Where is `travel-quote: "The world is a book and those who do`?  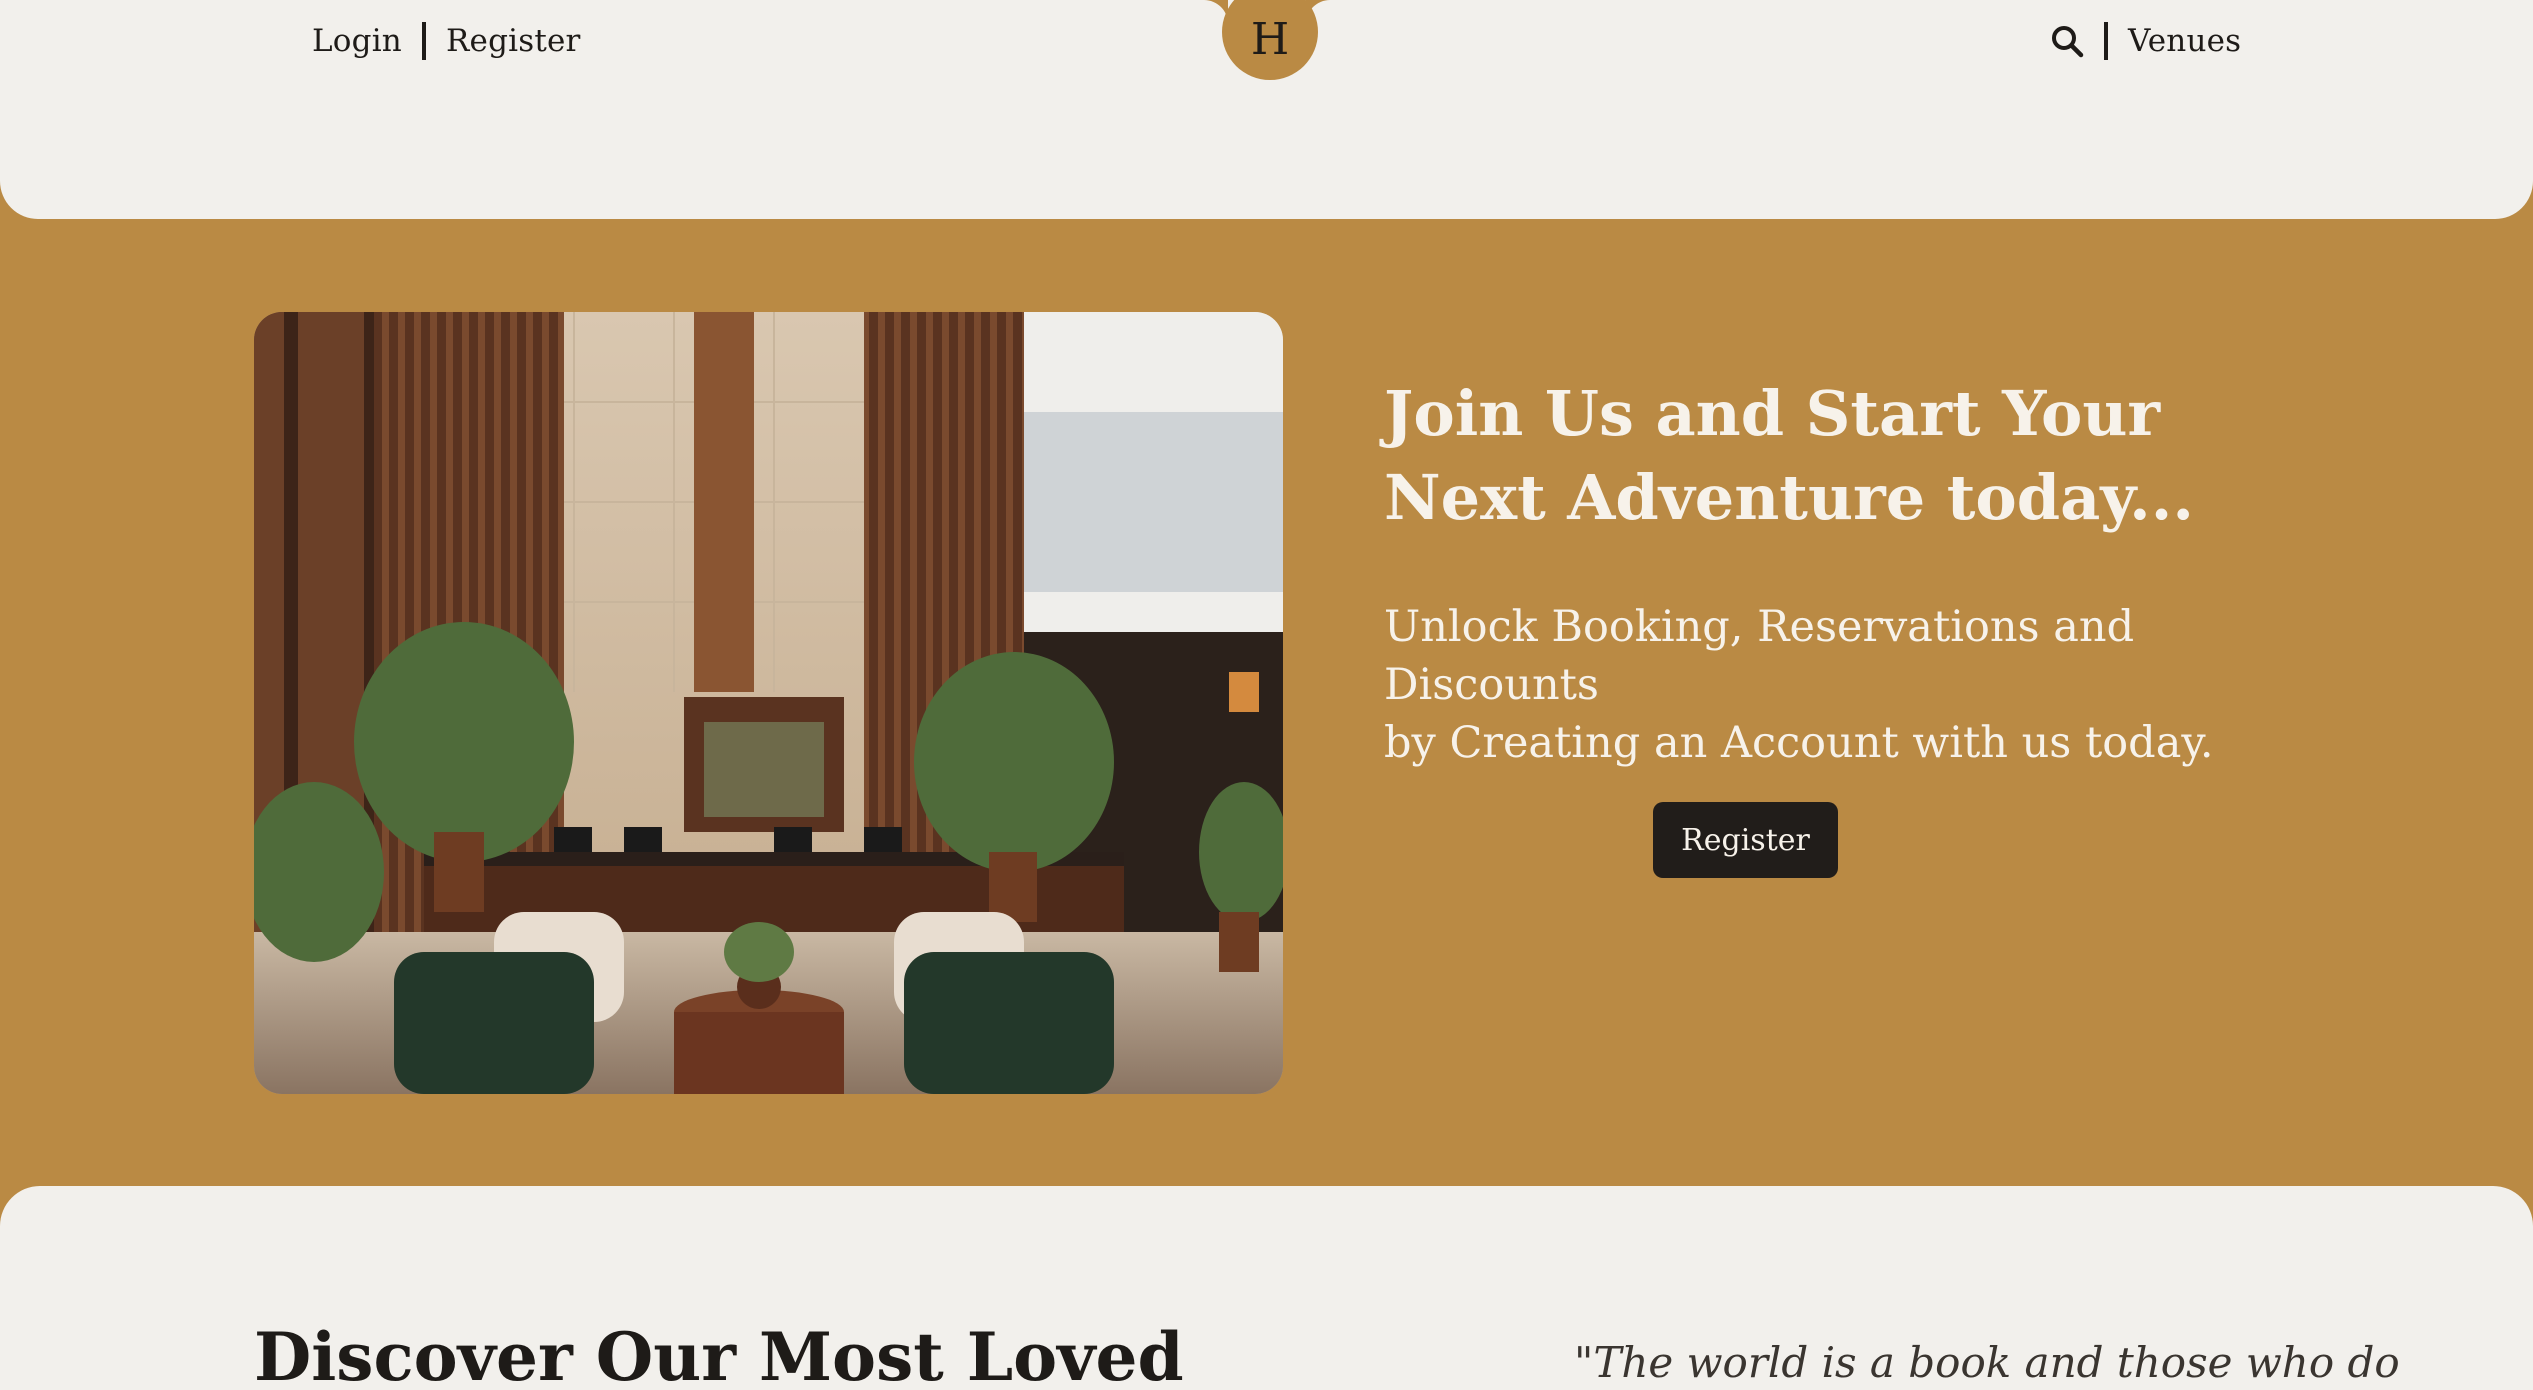
travel-quote: "The world is a book and those who do is located at coordinates (1987, 1362).